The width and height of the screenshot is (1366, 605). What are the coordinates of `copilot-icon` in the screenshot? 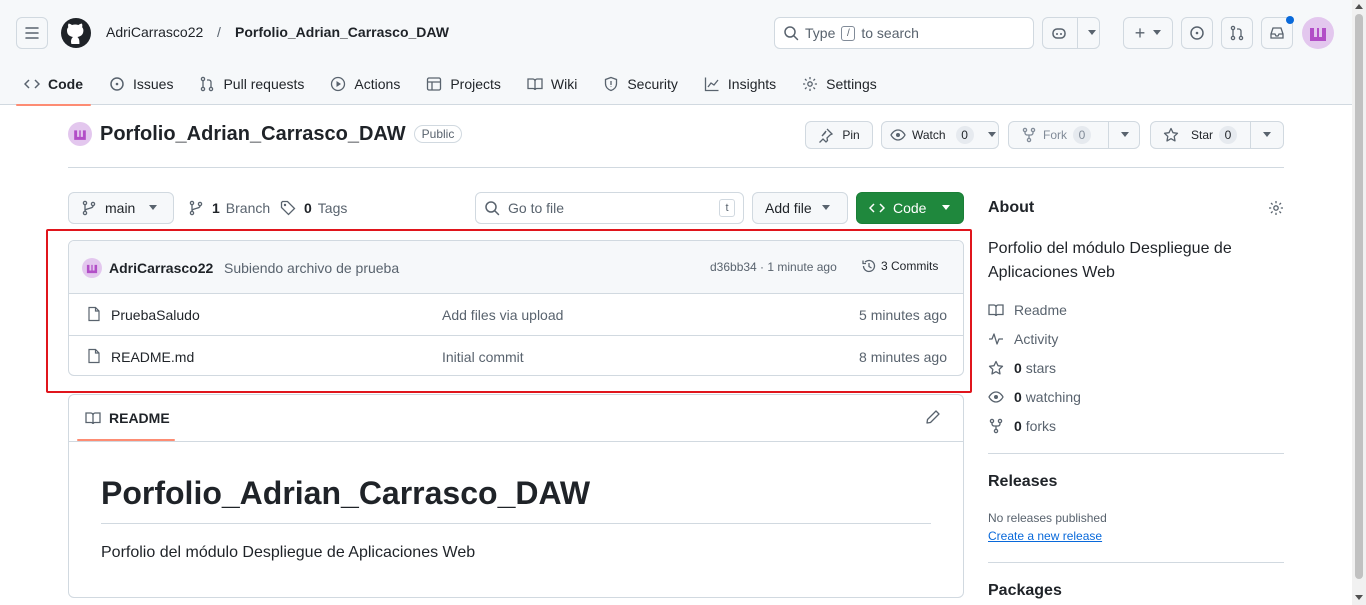 It's located at (1059, 33).